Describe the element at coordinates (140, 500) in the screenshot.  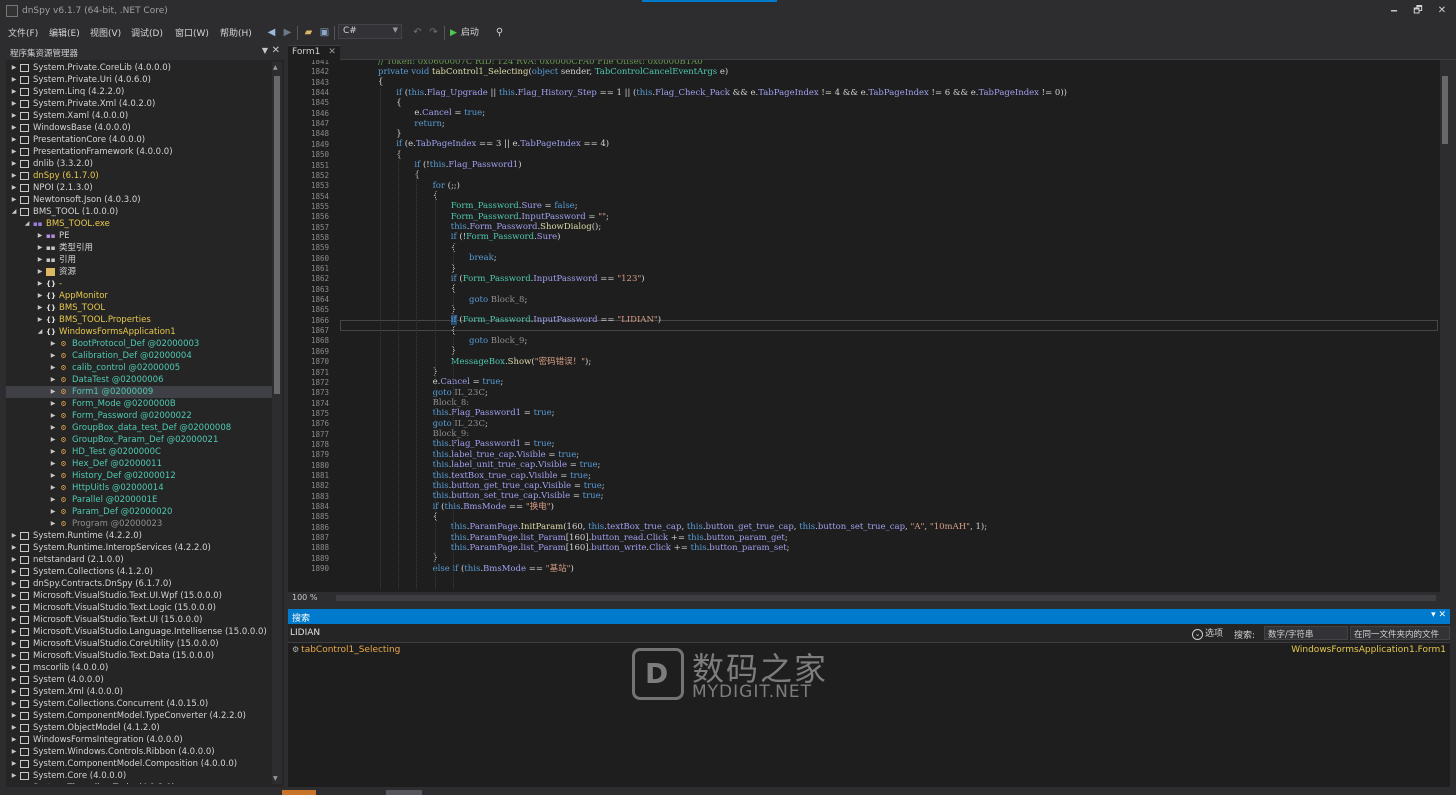
I see `tree-item: ▶ ⚙ Parallel @0200001E` at that location.